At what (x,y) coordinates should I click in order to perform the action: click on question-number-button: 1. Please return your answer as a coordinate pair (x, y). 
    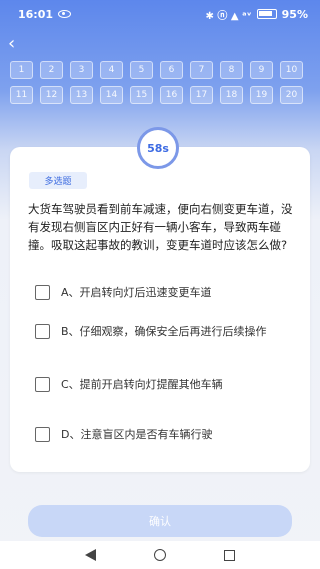
    Looking at the image, I should click on (21, 70).